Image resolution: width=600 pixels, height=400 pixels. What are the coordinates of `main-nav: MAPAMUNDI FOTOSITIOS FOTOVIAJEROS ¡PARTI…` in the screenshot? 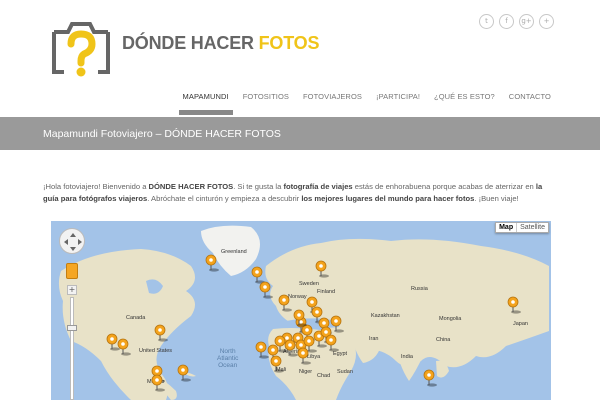 It's located at (367, 96).